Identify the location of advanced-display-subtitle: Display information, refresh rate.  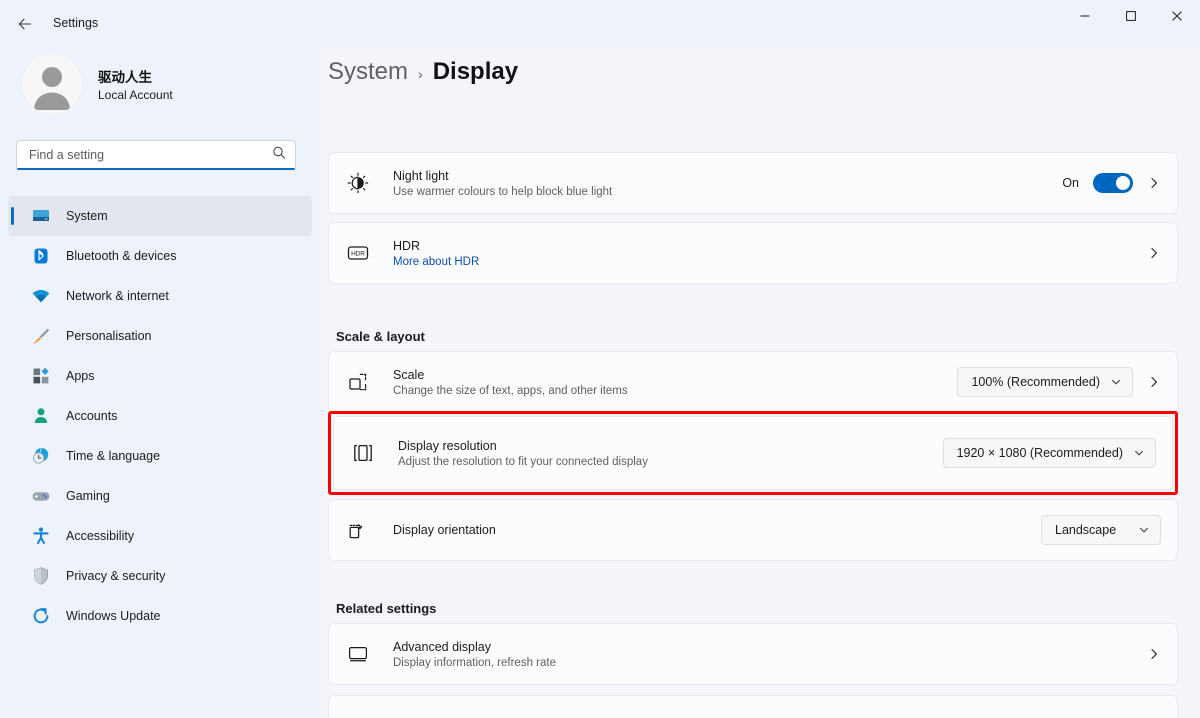
(474, 662).